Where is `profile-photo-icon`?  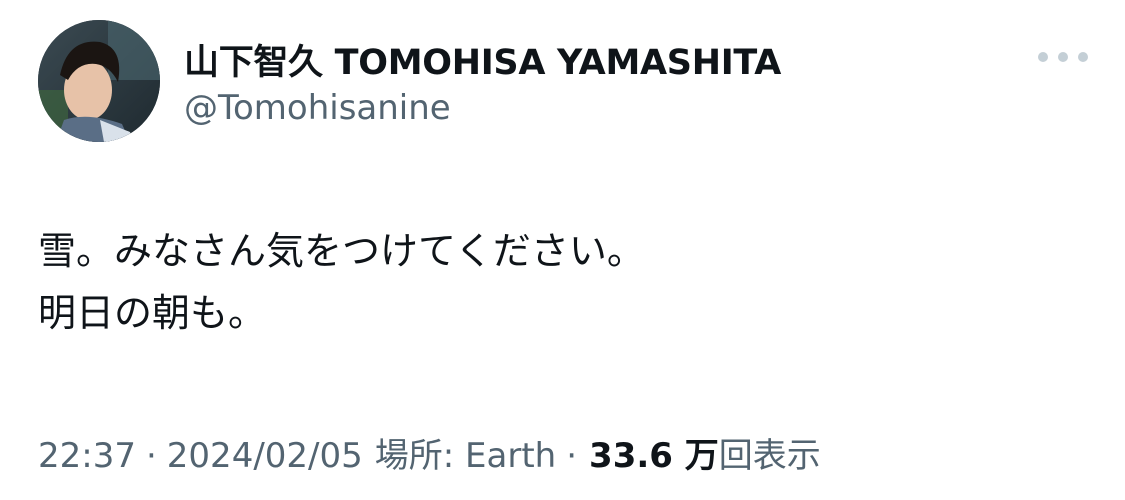
profile-photo-icon is located at coordinates (99, 81).